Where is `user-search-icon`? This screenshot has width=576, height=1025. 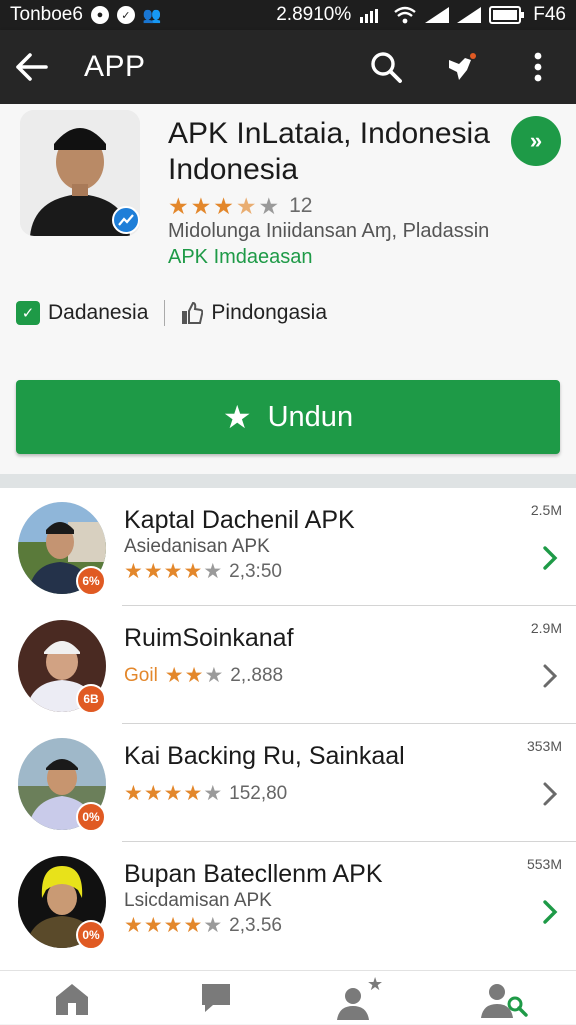
user-search-icon is located at coordinates (504, 1000).